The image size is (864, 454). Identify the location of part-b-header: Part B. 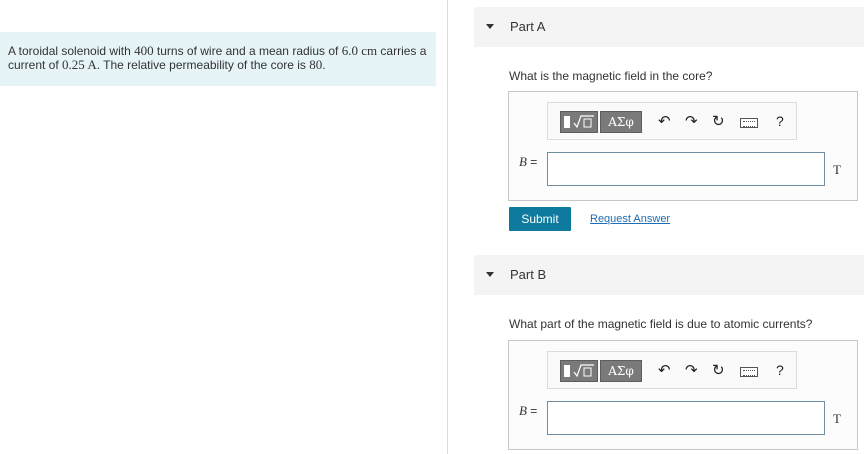
(669, 275).